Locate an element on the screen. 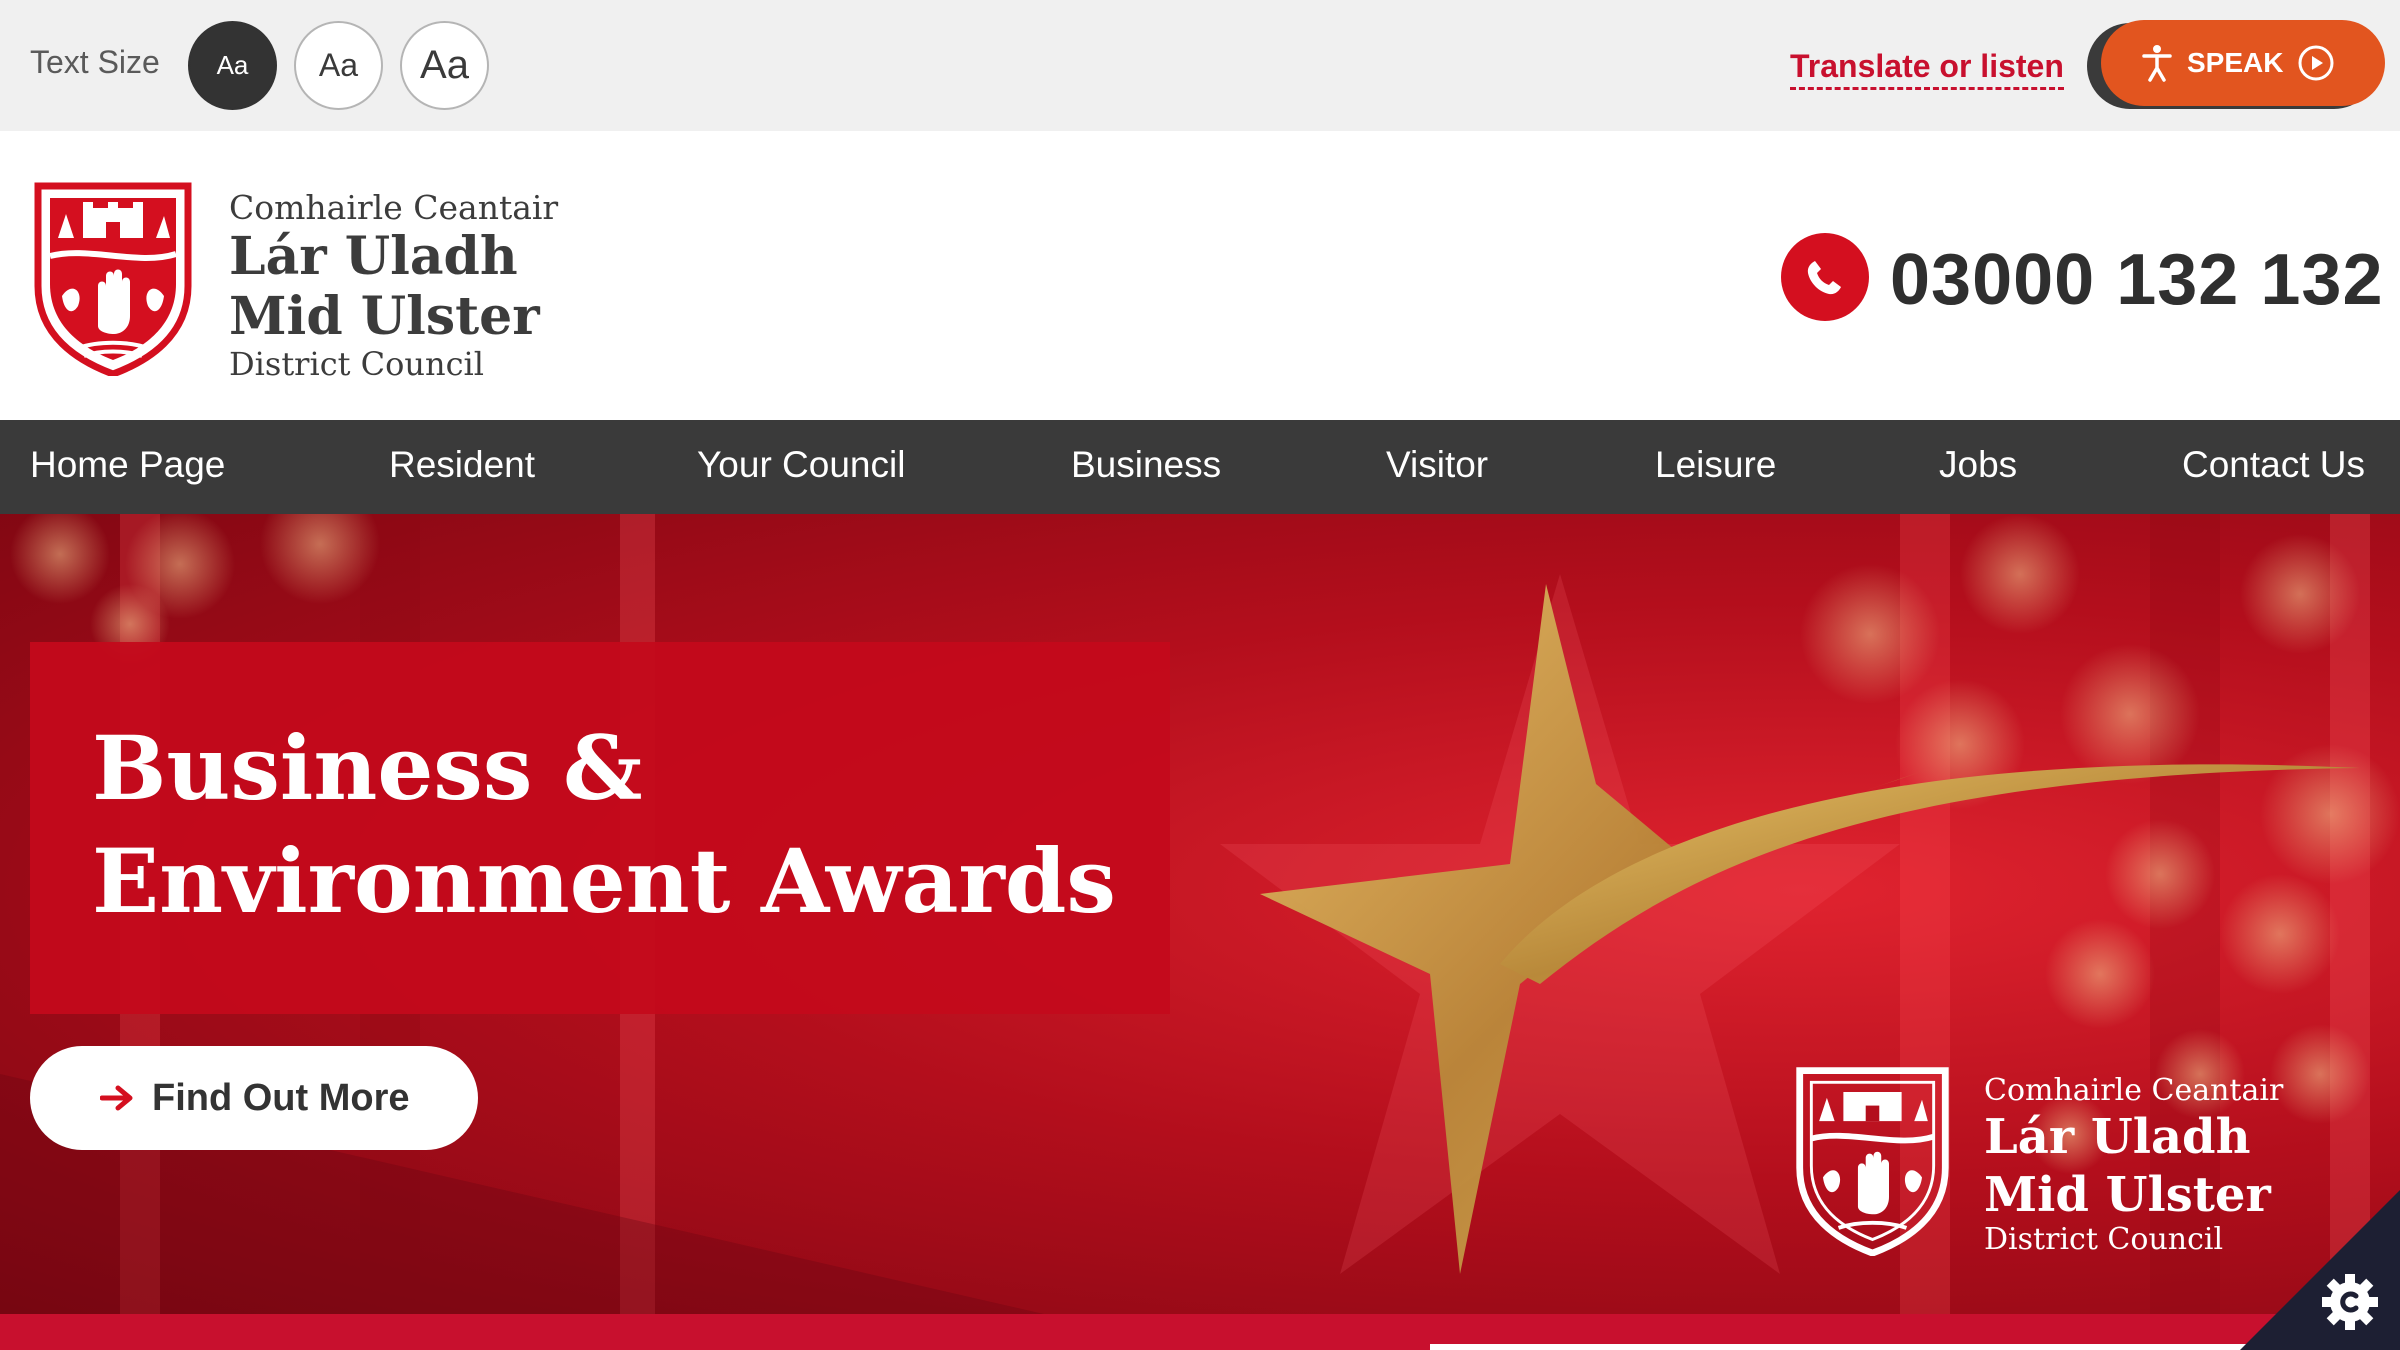 This screenshot has width=2400, height=1350. accessibility-person-icon is located at coordinates (2157, 63).